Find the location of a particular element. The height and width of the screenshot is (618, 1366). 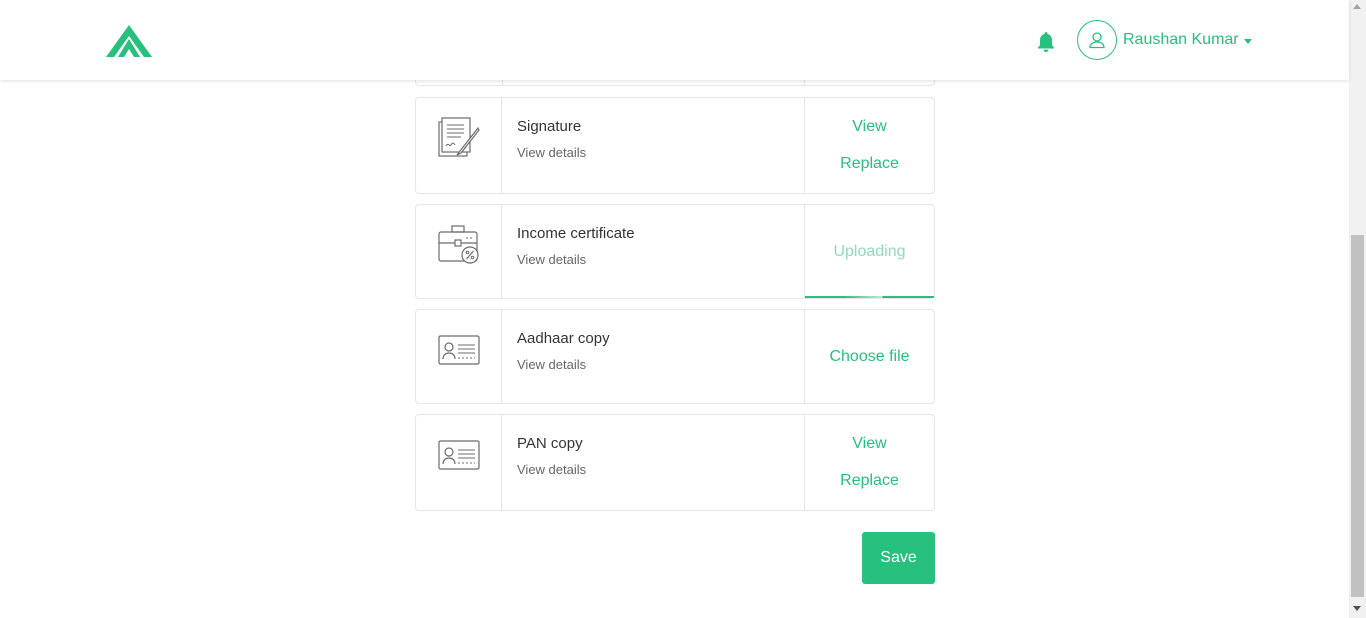

document-title: Income certificate is located at coordinates (576, 233).